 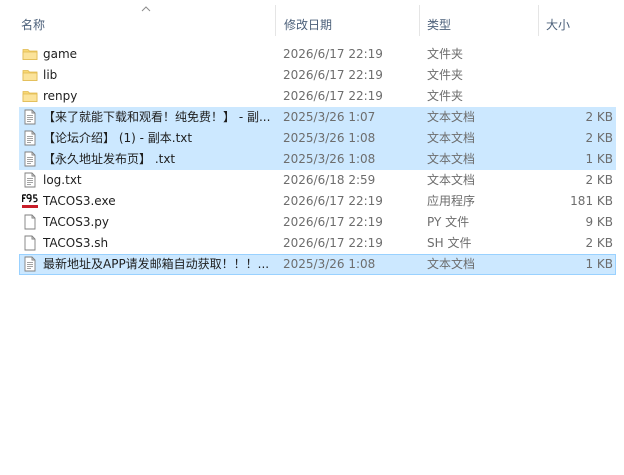 I want to click on file-row: game 2026/6/17 22:19 文件夹, so click(x=317, y=54).